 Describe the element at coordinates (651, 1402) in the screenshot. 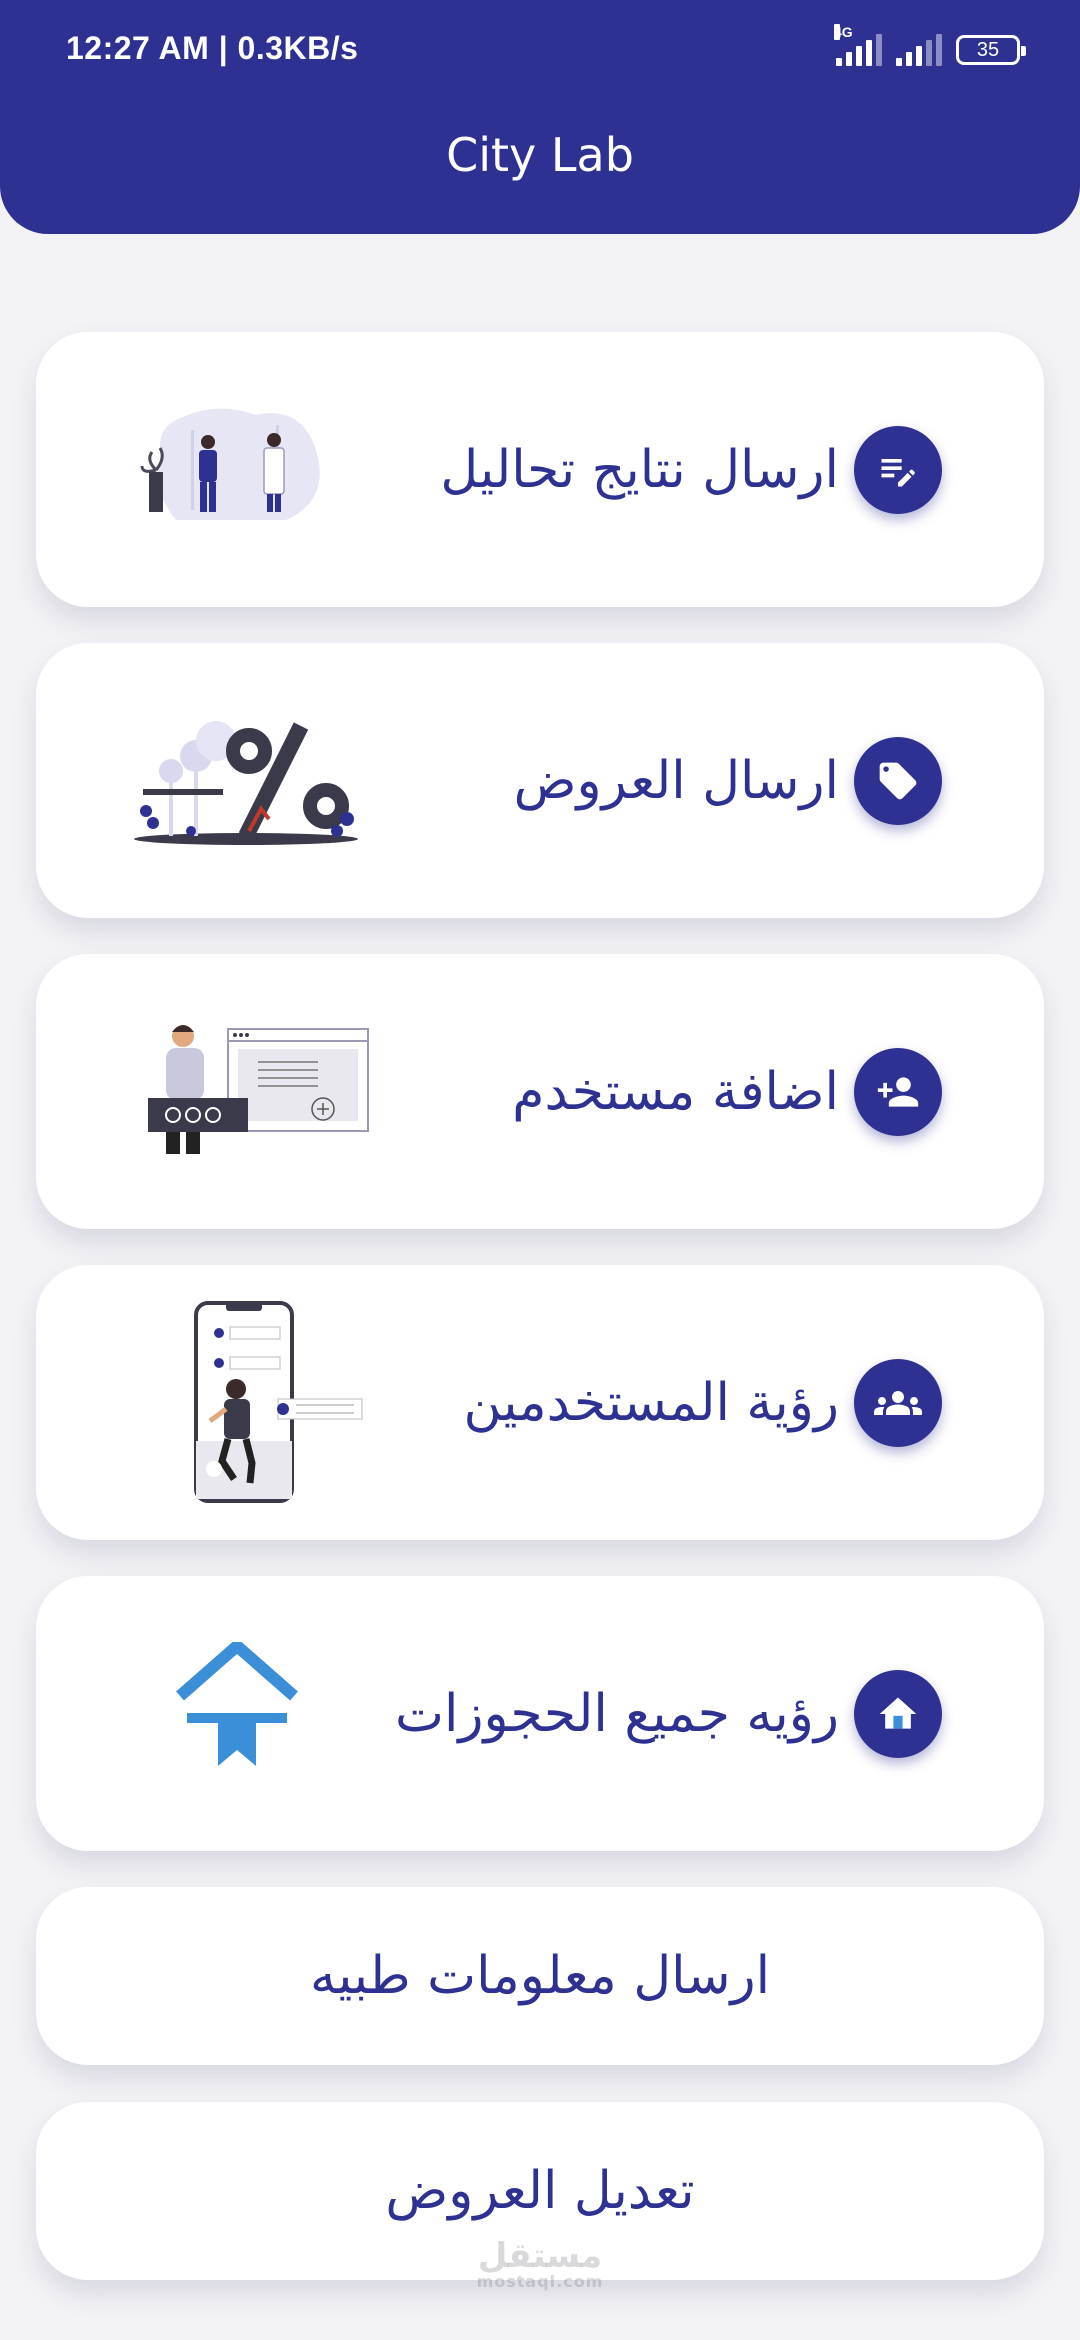

I see `menu-label: رؤية المستخدمين` at that location.